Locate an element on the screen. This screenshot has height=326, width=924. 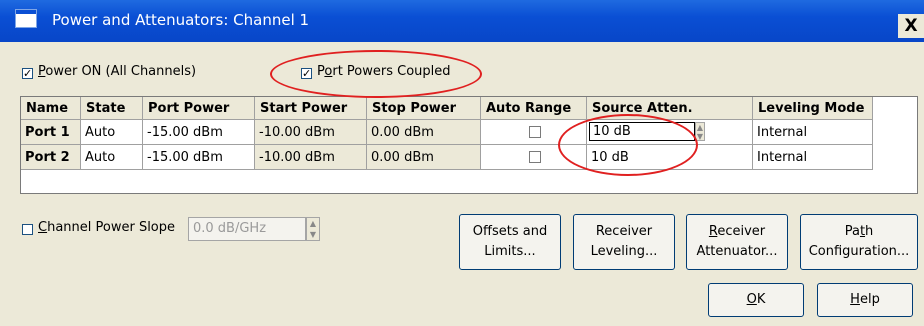
offsets-button-line1: Offsets and is located at coordinates (510, 231).